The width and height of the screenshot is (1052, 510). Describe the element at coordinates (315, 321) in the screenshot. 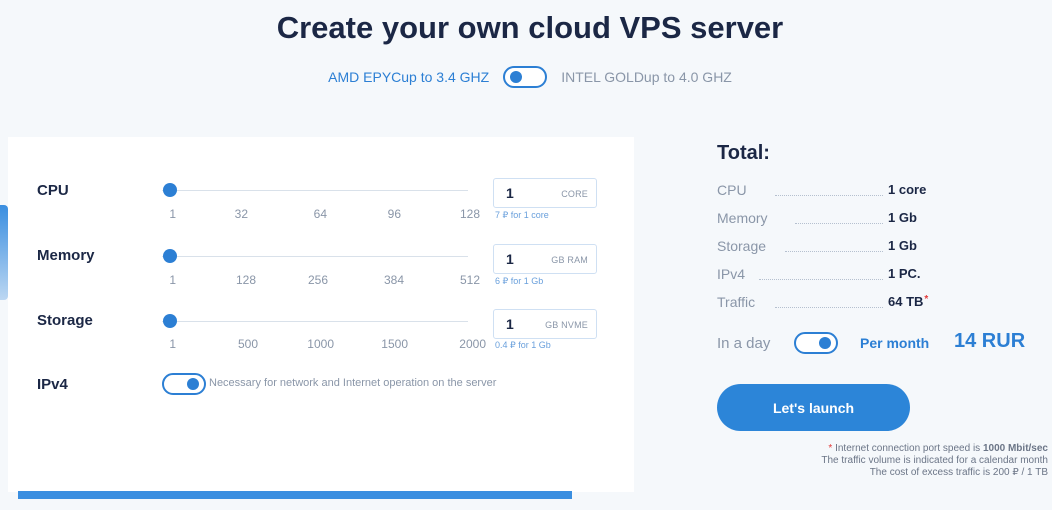

I see `storage-slider-track` at that location.